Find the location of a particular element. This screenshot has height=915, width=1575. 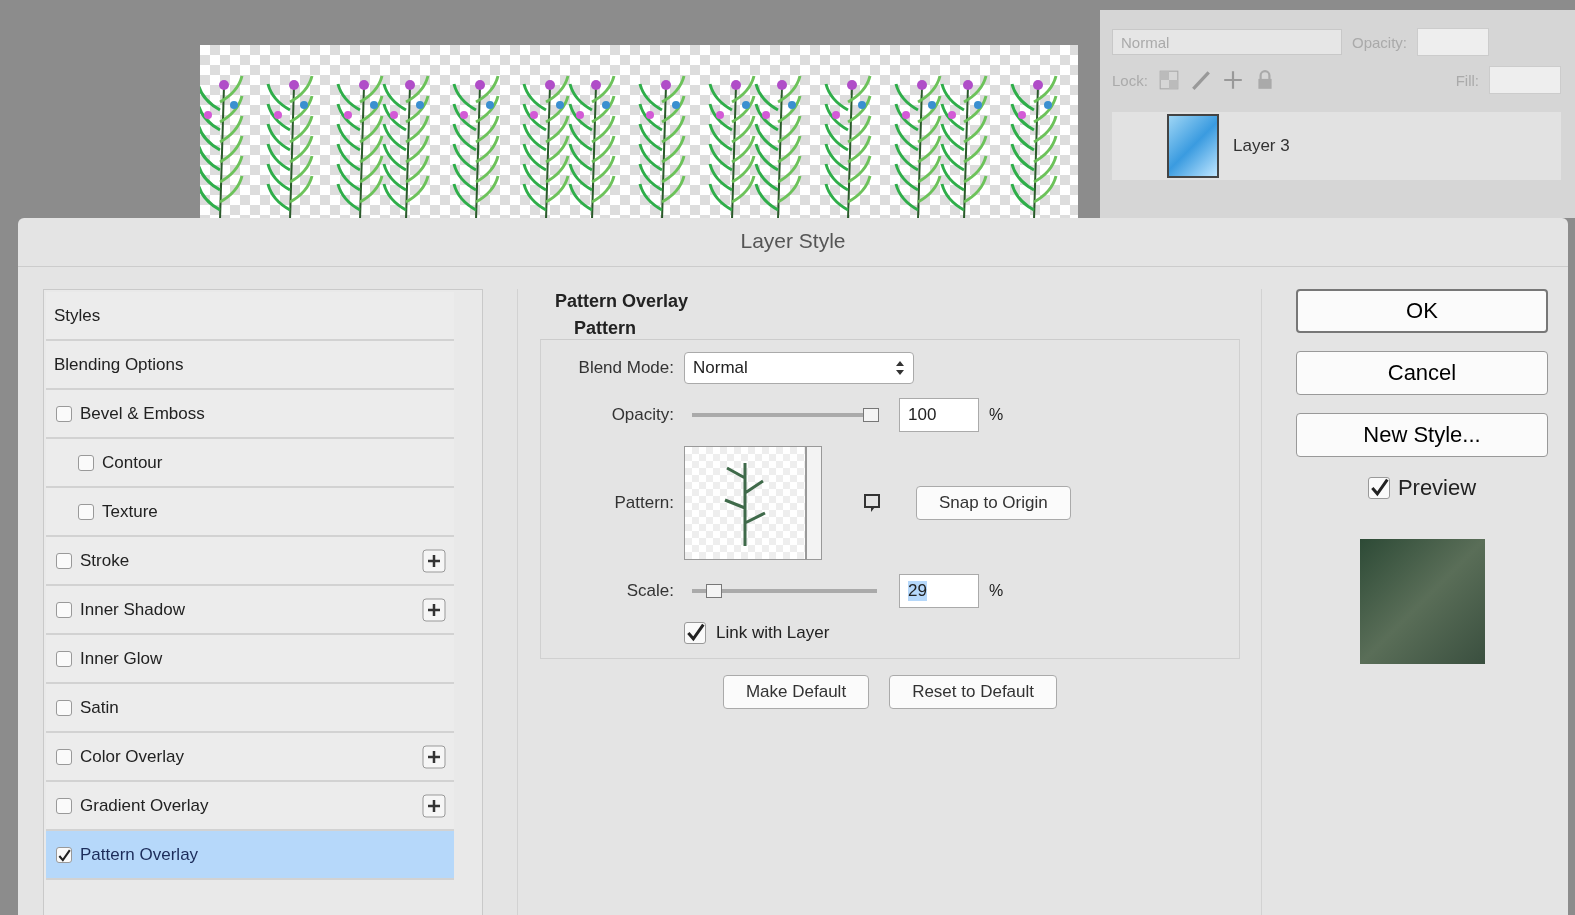

default-button: Make Default is located at coordinates (796, 692).